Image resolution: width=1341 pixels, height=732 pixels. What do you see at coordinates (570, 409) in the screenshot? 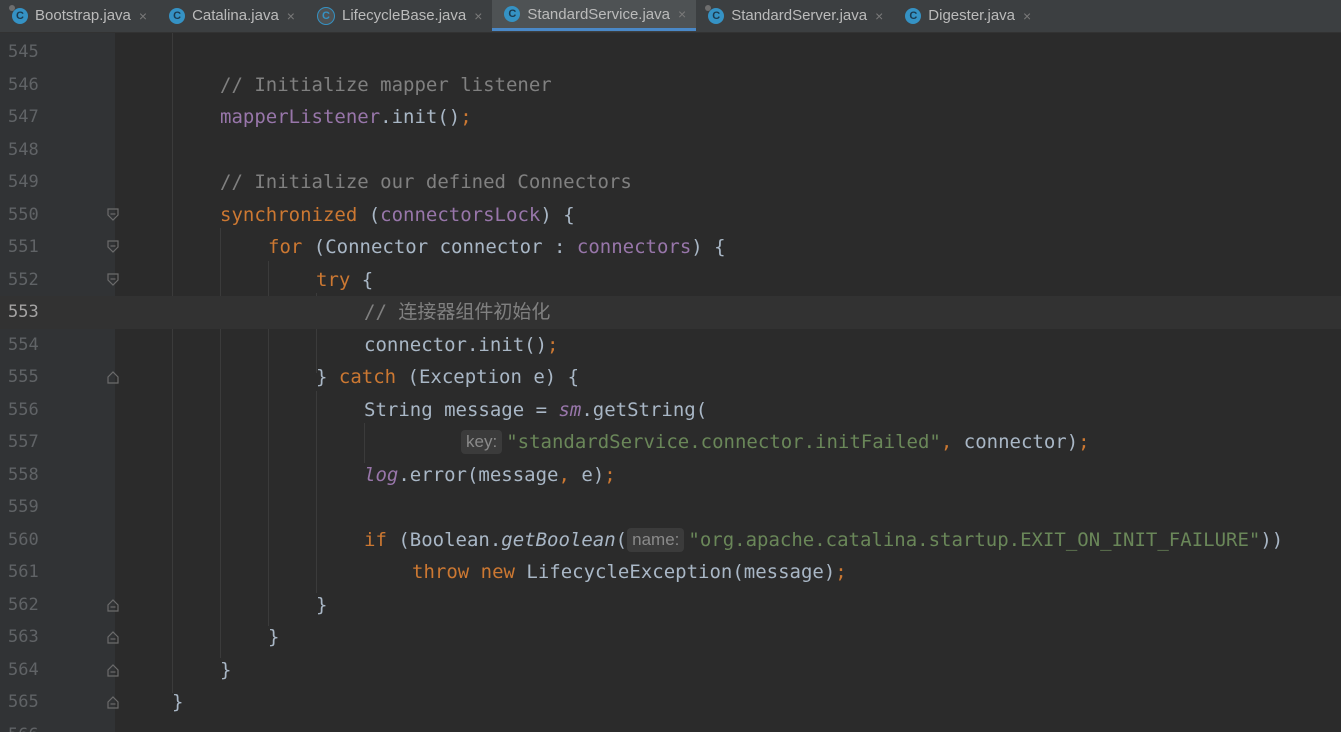
I see `static-field-token: sm` at bounding box center [570, 409].